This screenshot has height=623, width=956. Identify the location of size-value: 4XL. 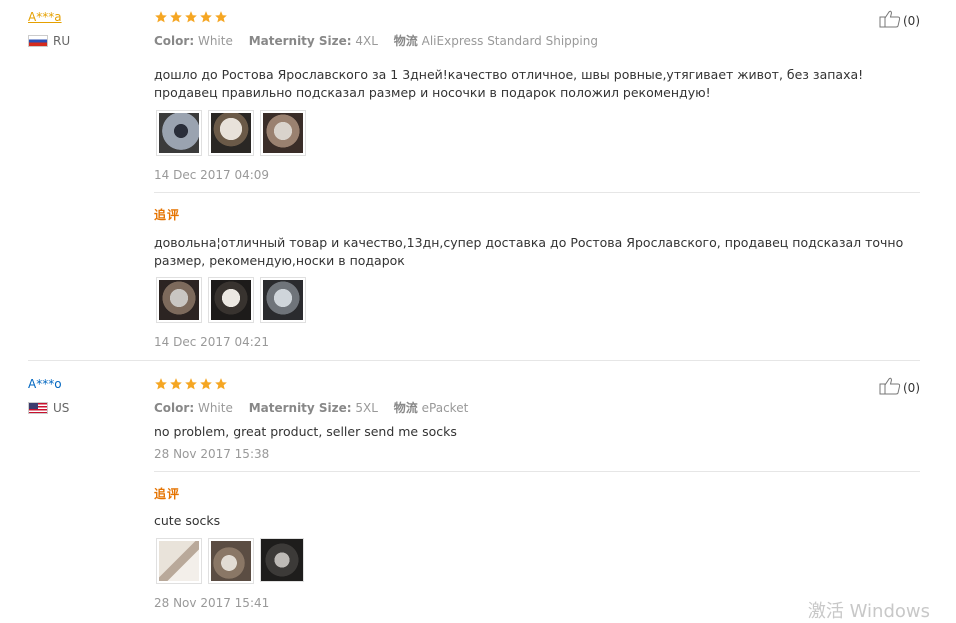
(366, 41).